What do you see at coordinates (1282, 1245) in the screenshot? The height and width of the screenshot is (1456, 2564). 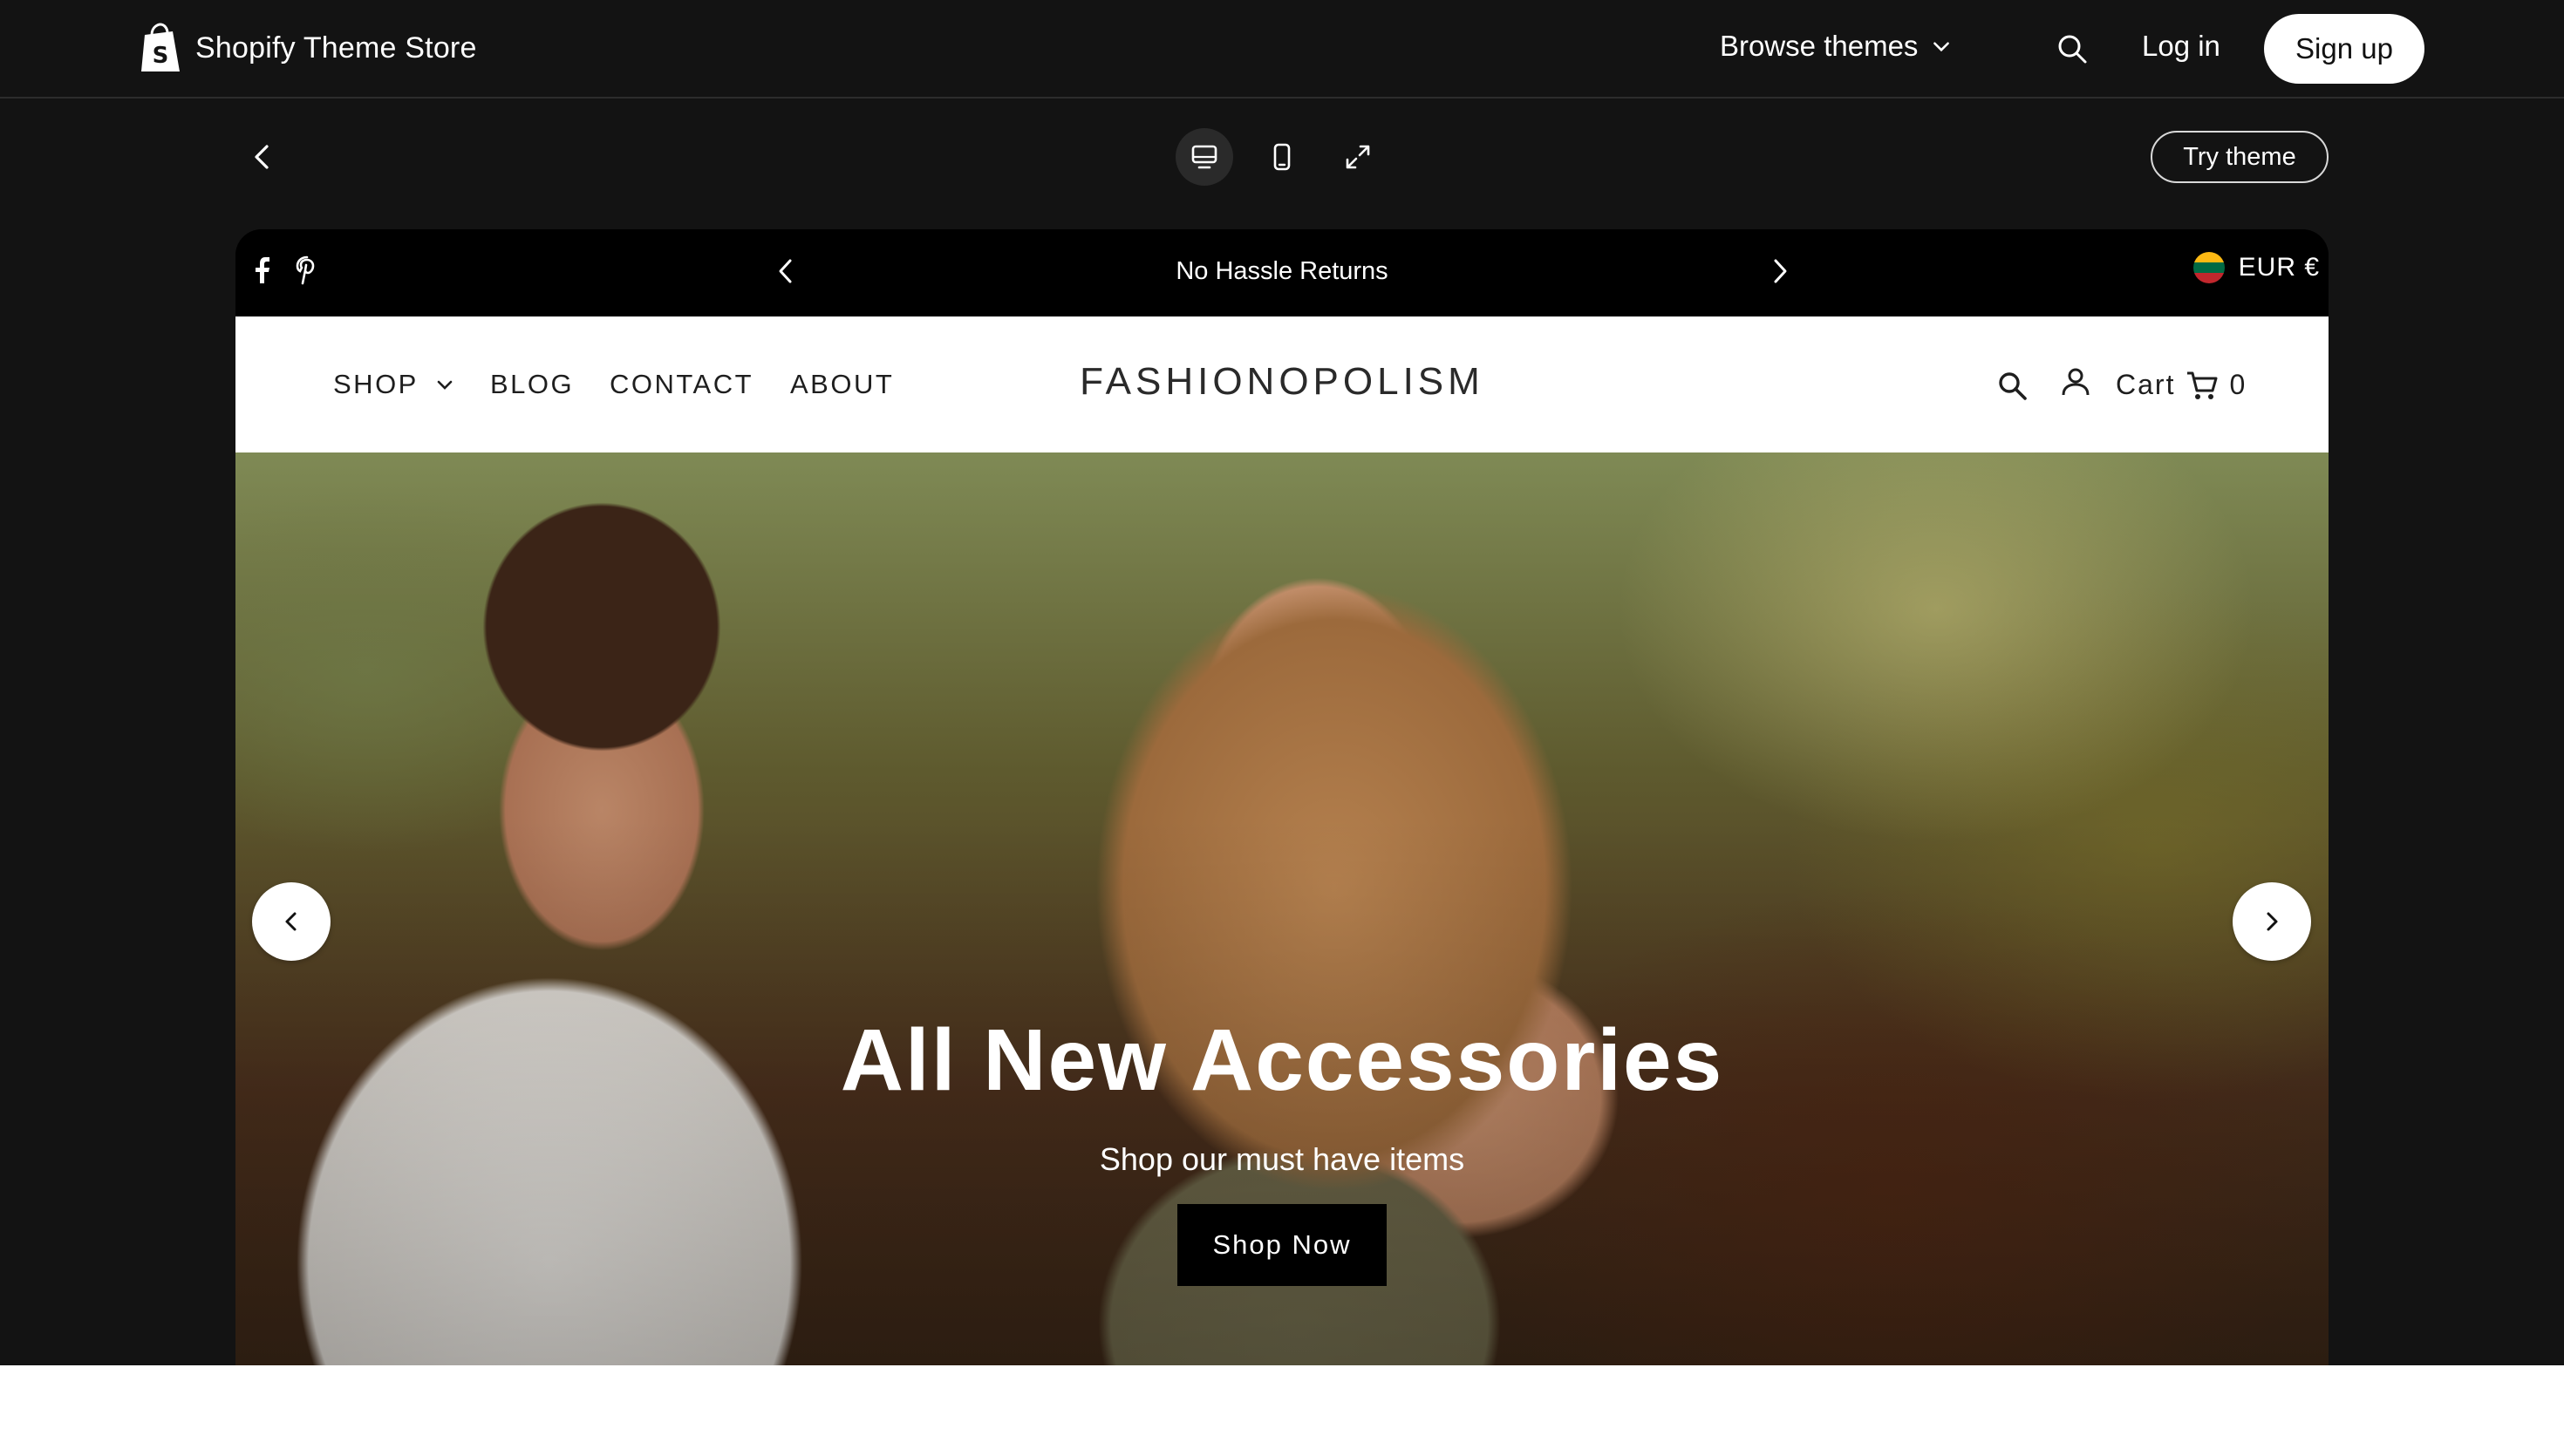 I see `shop-now-button: Shop Now` at bounding box center [1282, 1245].